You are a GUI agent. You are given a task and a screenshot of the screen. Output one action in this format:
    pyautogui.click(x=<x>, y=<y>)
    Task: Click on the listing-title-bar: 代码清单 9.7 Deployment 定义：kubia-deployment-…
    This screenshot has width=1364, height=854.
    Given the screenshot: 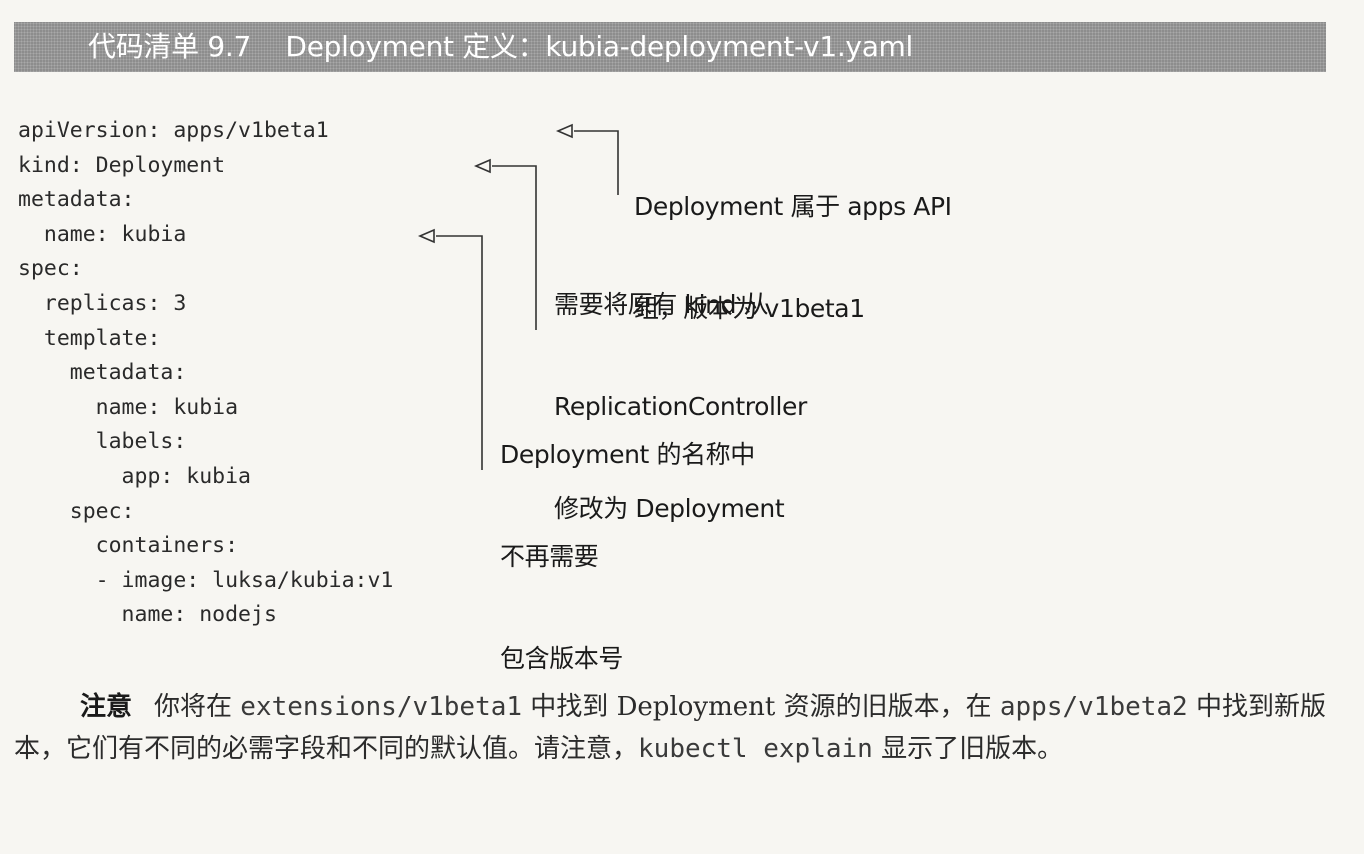 What is the action you would take?
    pyautogui.click(x=670, y=47)
    